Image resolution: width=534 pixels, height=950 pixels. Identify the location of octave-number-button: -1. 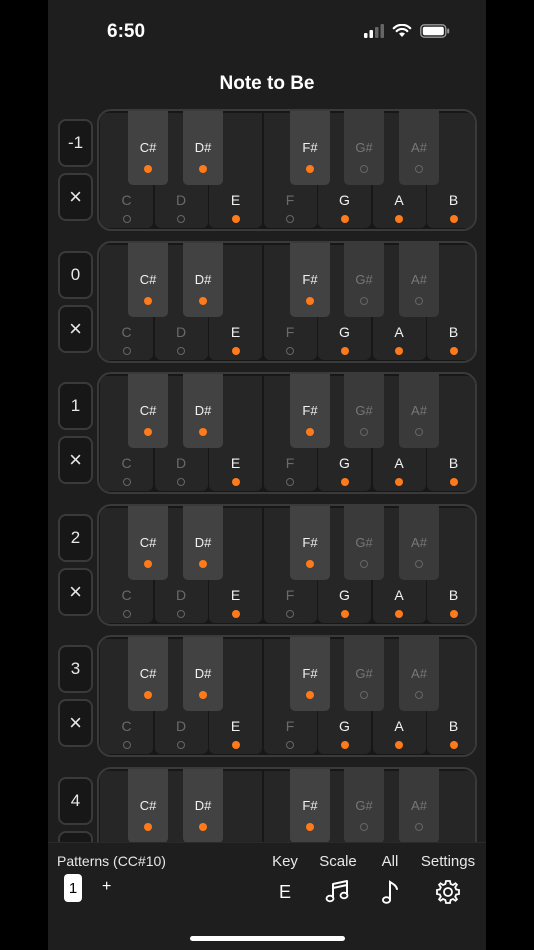
(75, 143).